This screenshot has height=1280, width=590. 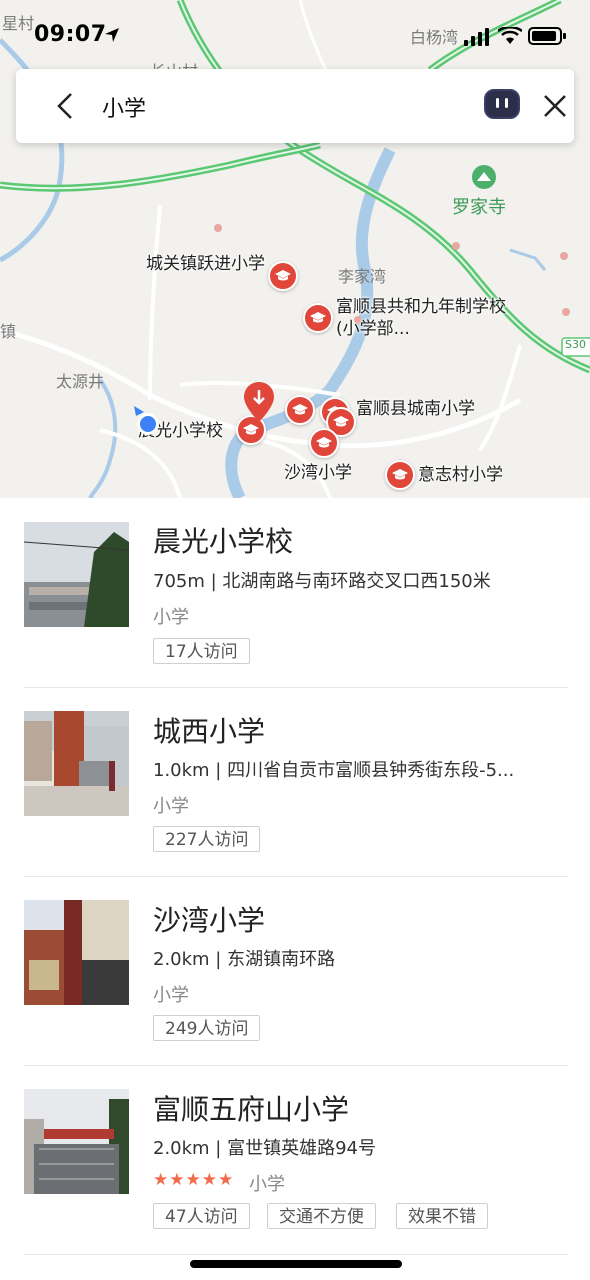 I want to click on signal-icon, so click(x=476, y=37).